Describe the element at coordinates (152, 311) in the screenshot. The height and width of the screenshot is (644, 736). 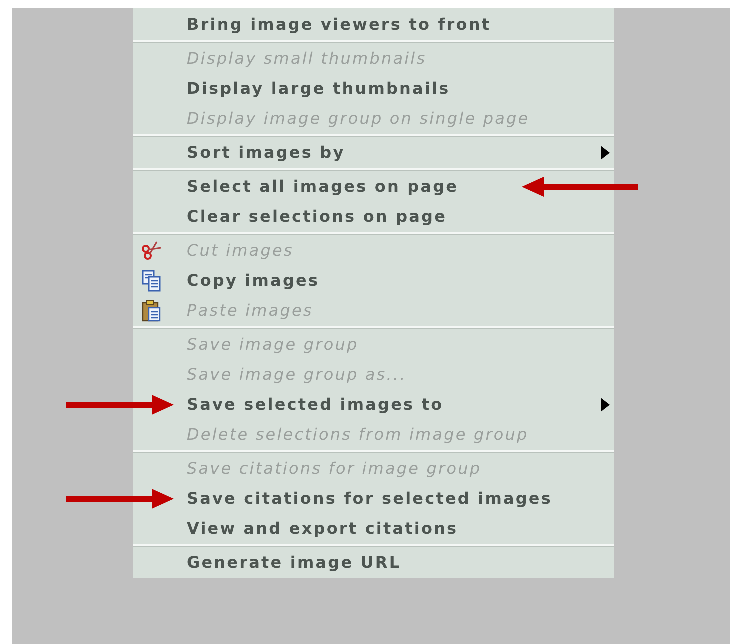
I see `clipboard-icon` at that location.